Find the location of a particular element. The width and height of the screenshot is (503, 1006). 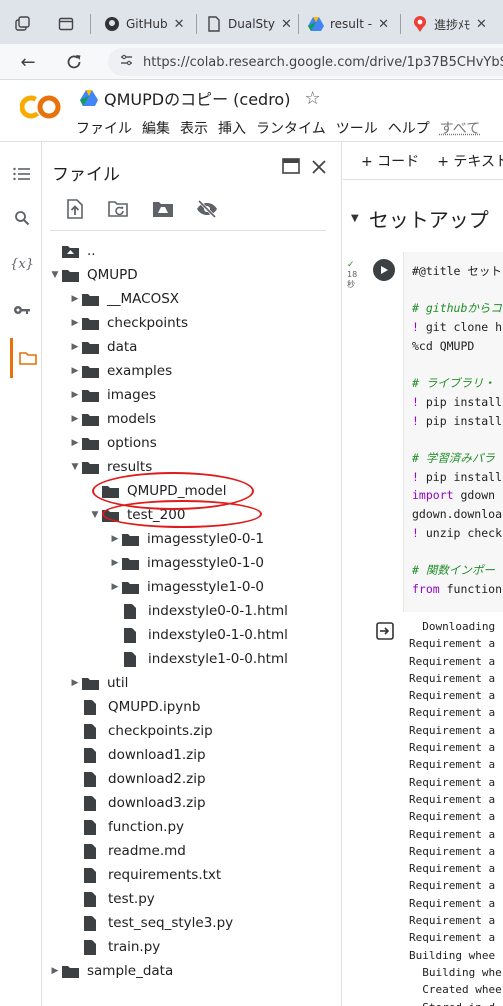

run-cell-button is located at coordinates (384, 270).